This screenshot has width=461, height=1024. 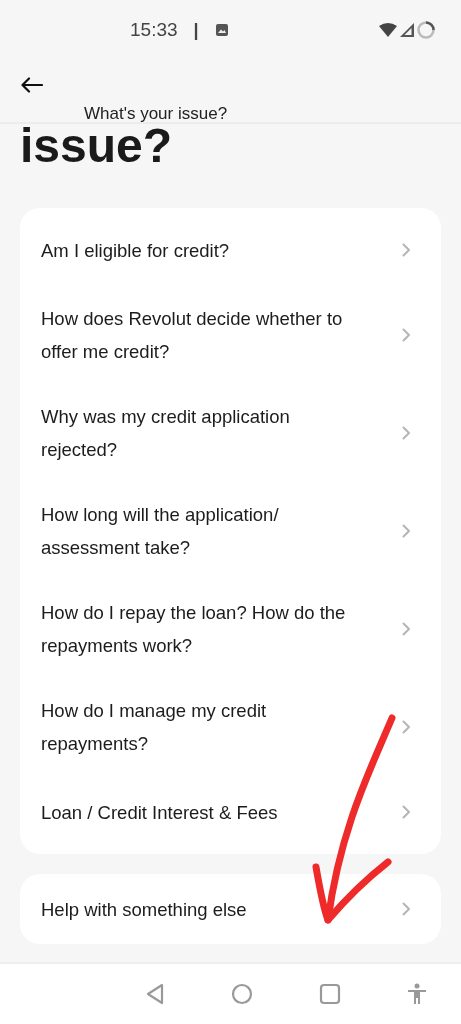 What do you see at coordinates (156, 114) in the screenshot?
I see `header-title: What's your issue?` at bounding box center [156, 114].